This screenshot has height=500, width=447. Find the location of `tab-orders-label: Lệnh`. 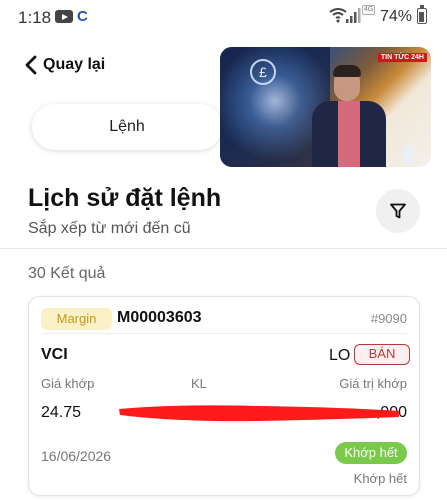

tab-orders-label: Lệnh is located at coordinates (127, 126).